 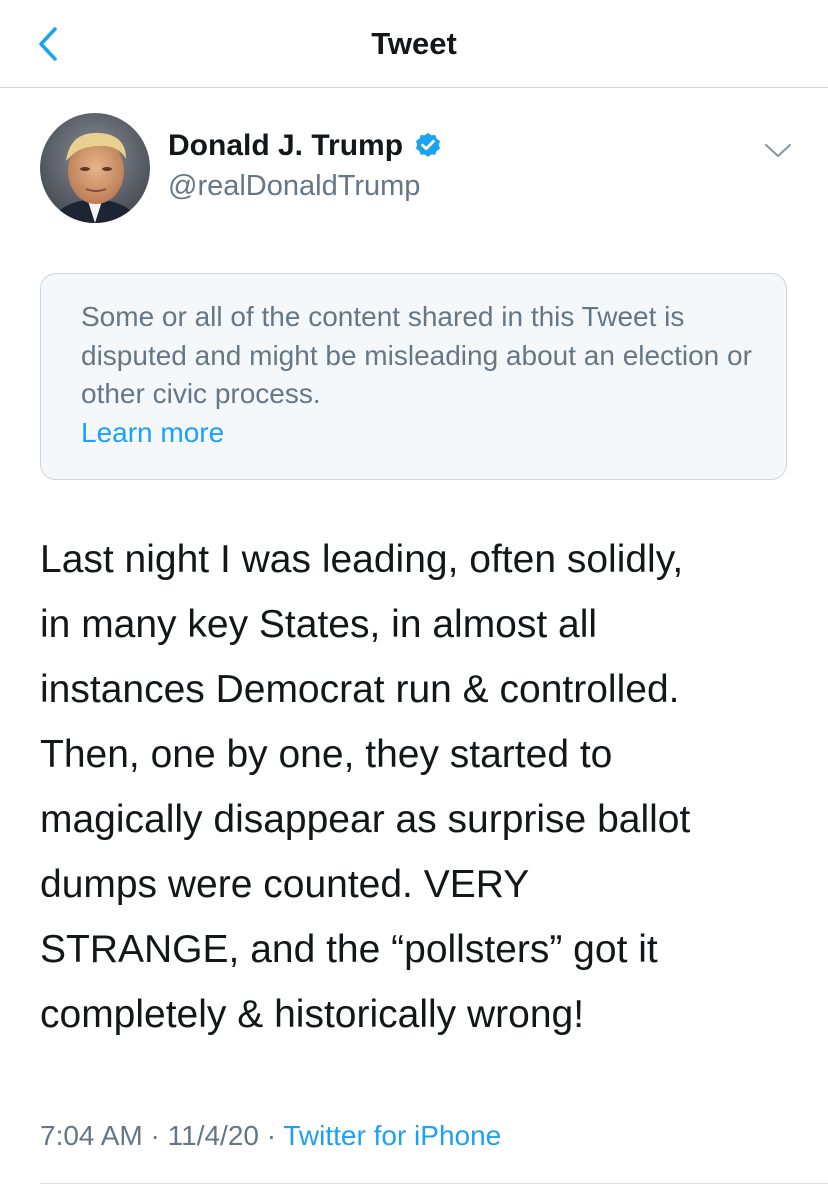 What do you see at coordinates (213, 1135) in the screenshot?
I see `tweet-date: 11/4/20` at bounding box center [213, 1135].